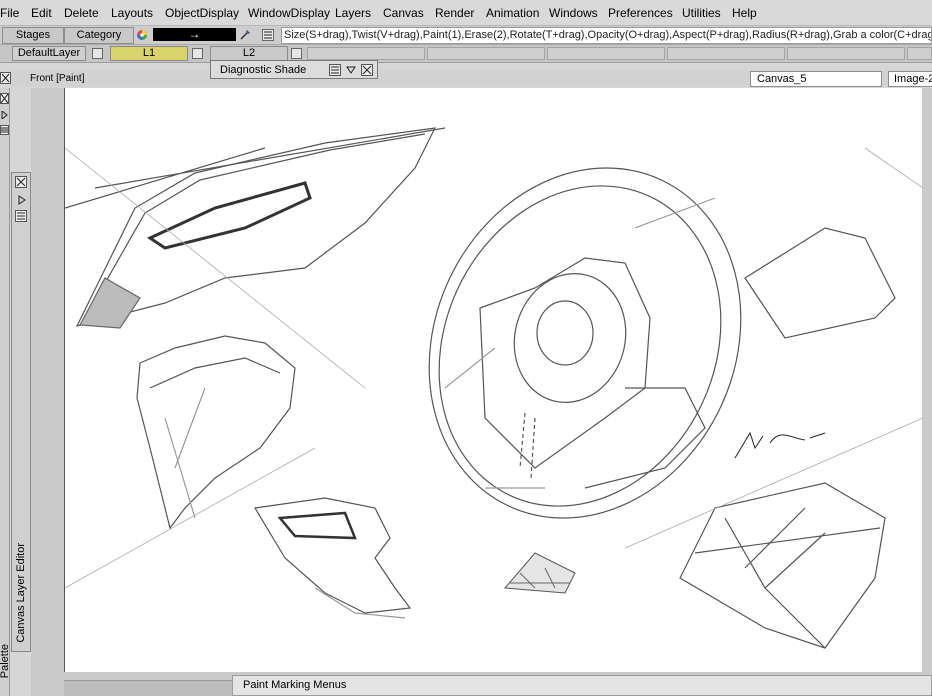 This screenshot has width=932, height=696. I want to click on menu-windowdisplay: WindowDisplay, so click(289, 13).